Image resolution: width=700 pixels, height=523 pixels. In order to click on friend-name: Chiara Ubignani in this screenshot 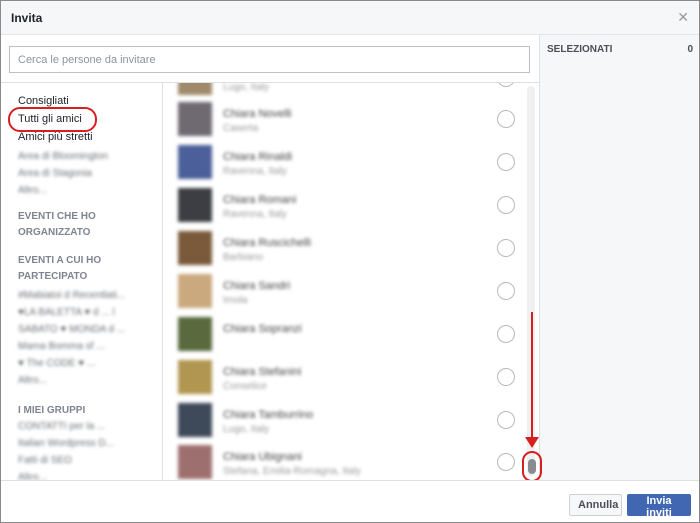, I will do `click(262, 457)`.